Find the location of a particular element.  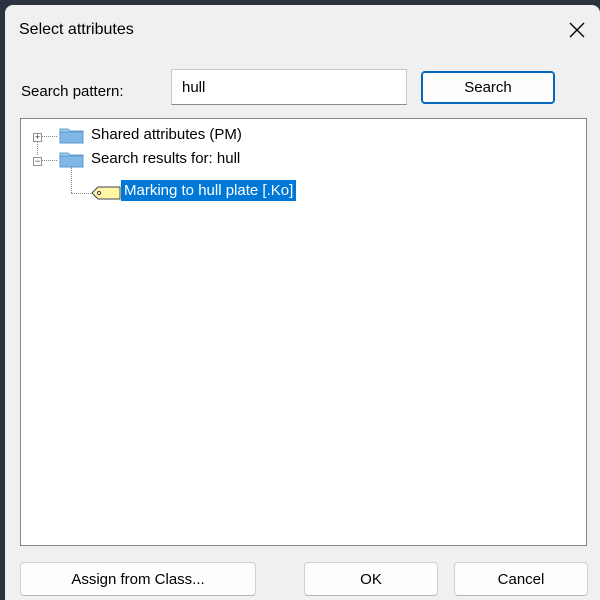

tree-item-label: Search results for: hull is located at coordinates (166, 158).